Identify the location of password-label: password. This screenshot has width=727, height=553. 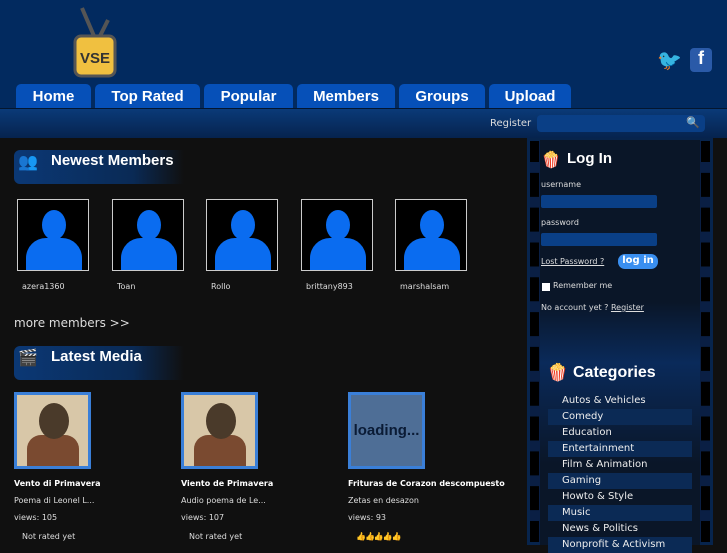
(560, 222).